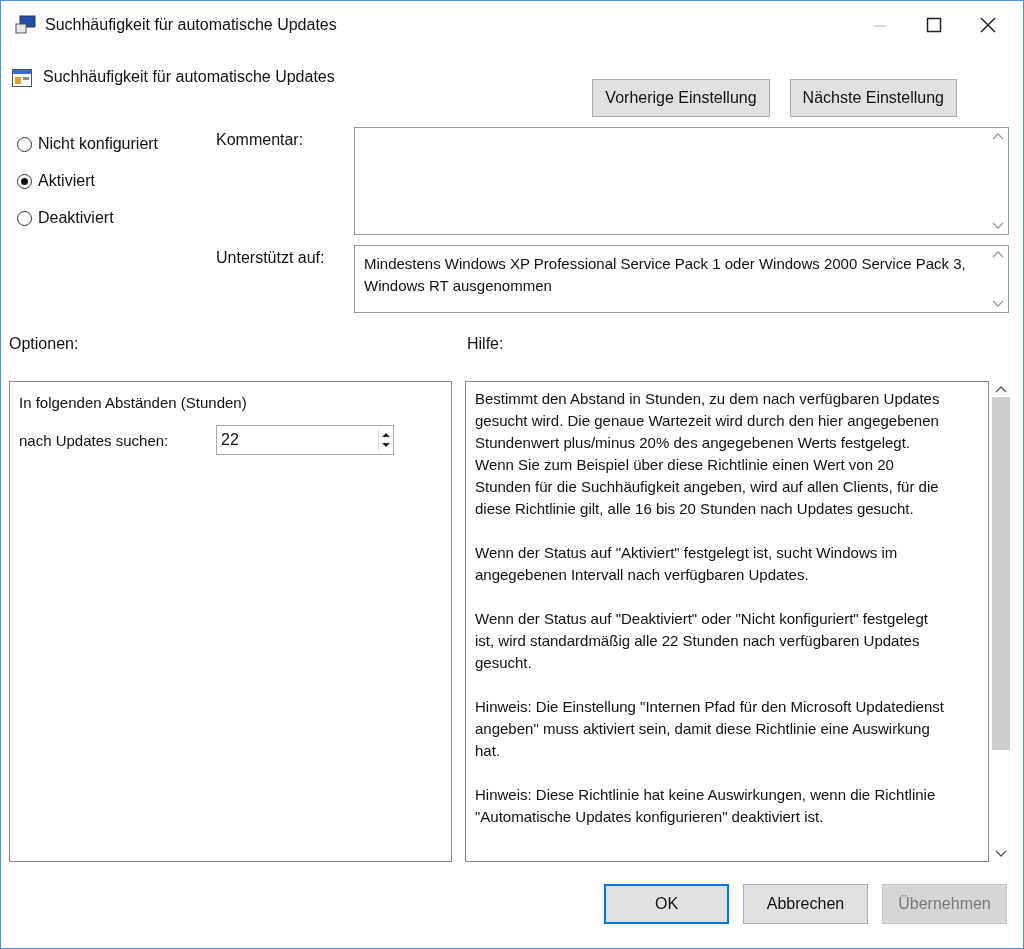 The height and width of the screenshot is (949, 1024). I want to click on radio-button: Aktiviert, so click(56, 181).